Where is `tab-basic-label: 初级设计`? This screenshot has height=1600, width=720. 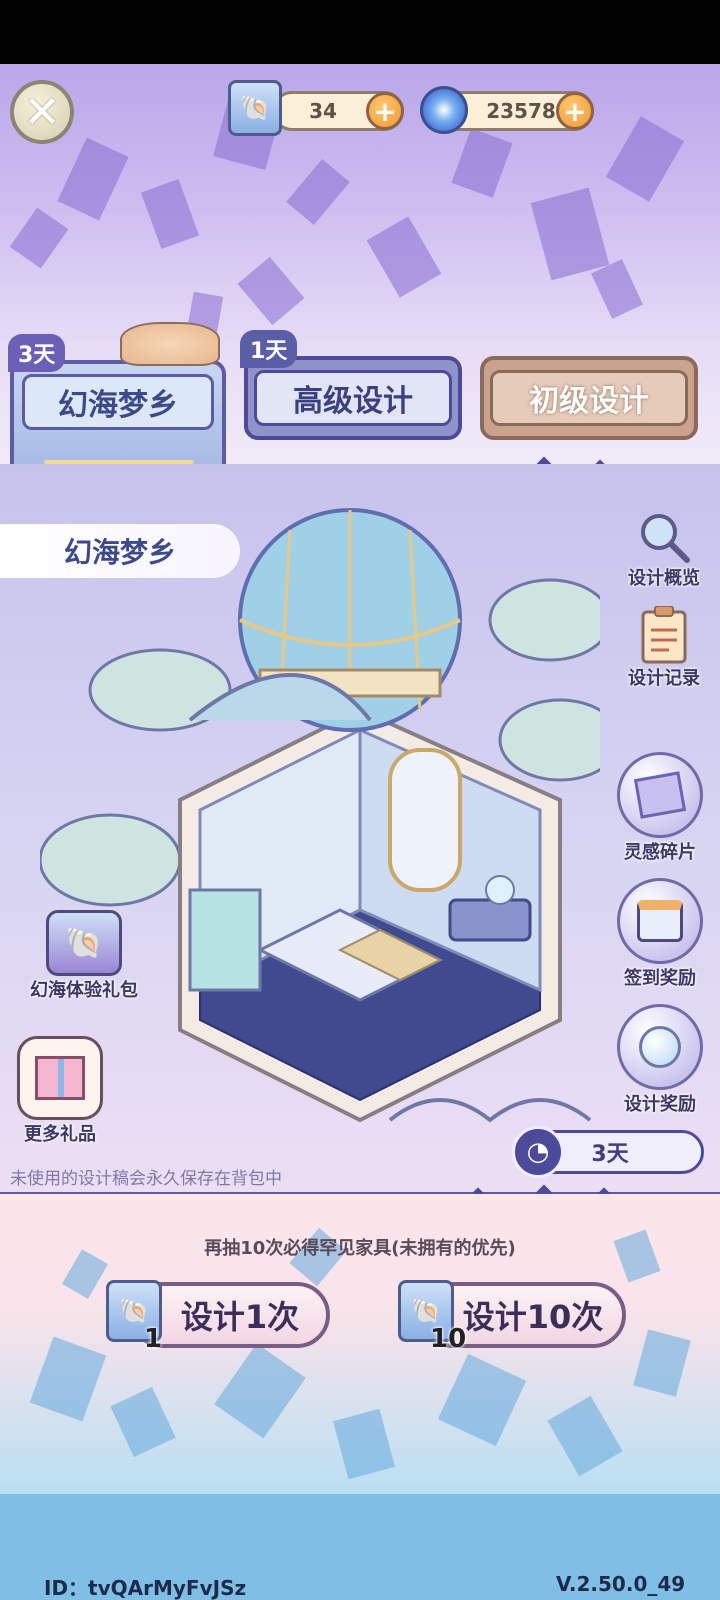 tab-basic-label: 初级设计 is located at coordinates (589, 398).